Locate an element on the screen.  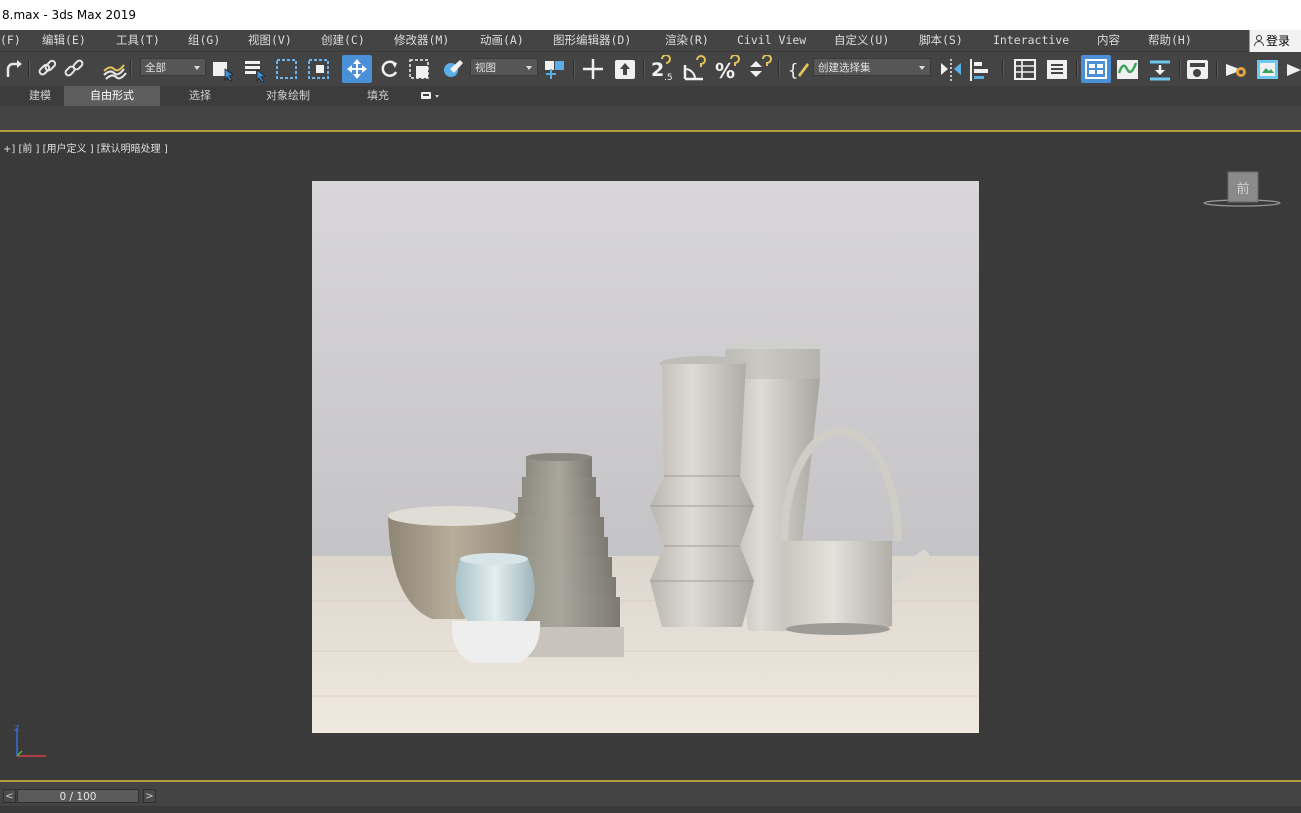
viewcube: 前 is located at coordinates (1242, 190).